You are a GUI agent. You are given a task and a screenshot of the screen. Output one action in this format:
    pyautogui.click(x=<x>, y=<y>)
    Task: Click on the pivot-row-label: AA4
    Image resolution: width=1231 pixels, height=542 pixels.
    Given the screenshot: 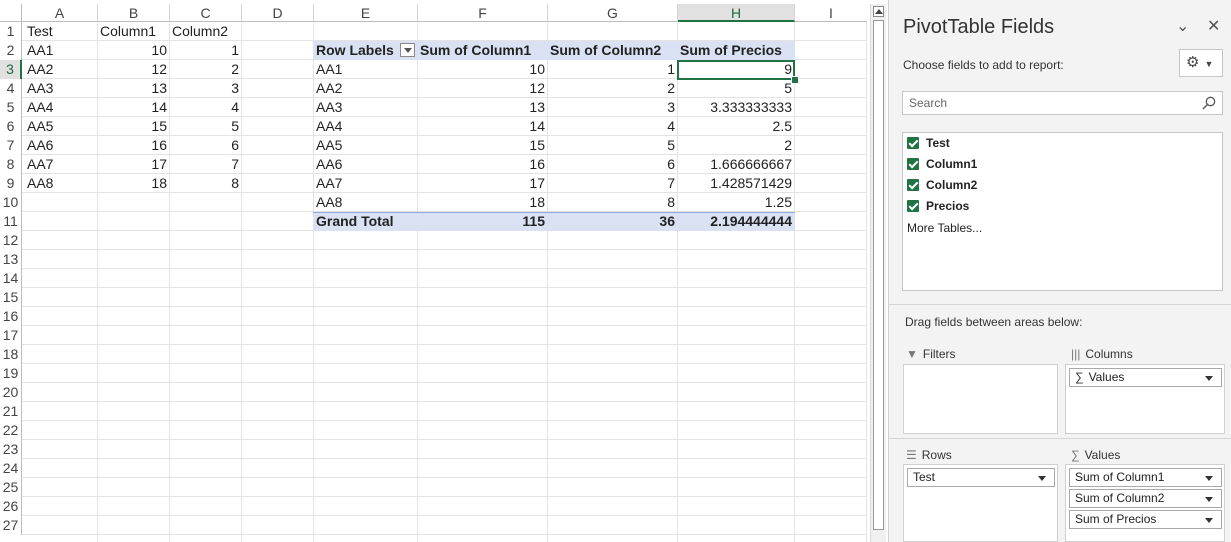 What is the action you would take?
    pyautogui.click(x=365, y=126)
    